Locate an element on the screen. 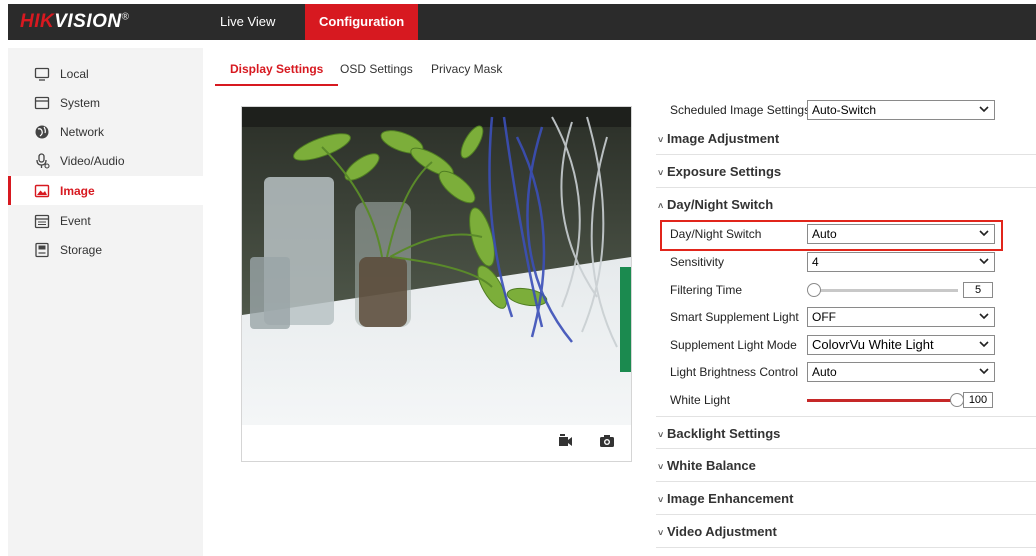 This screenshot has height=556, width=1036. white-light-slider-handle is located at coordinates (957, 400).